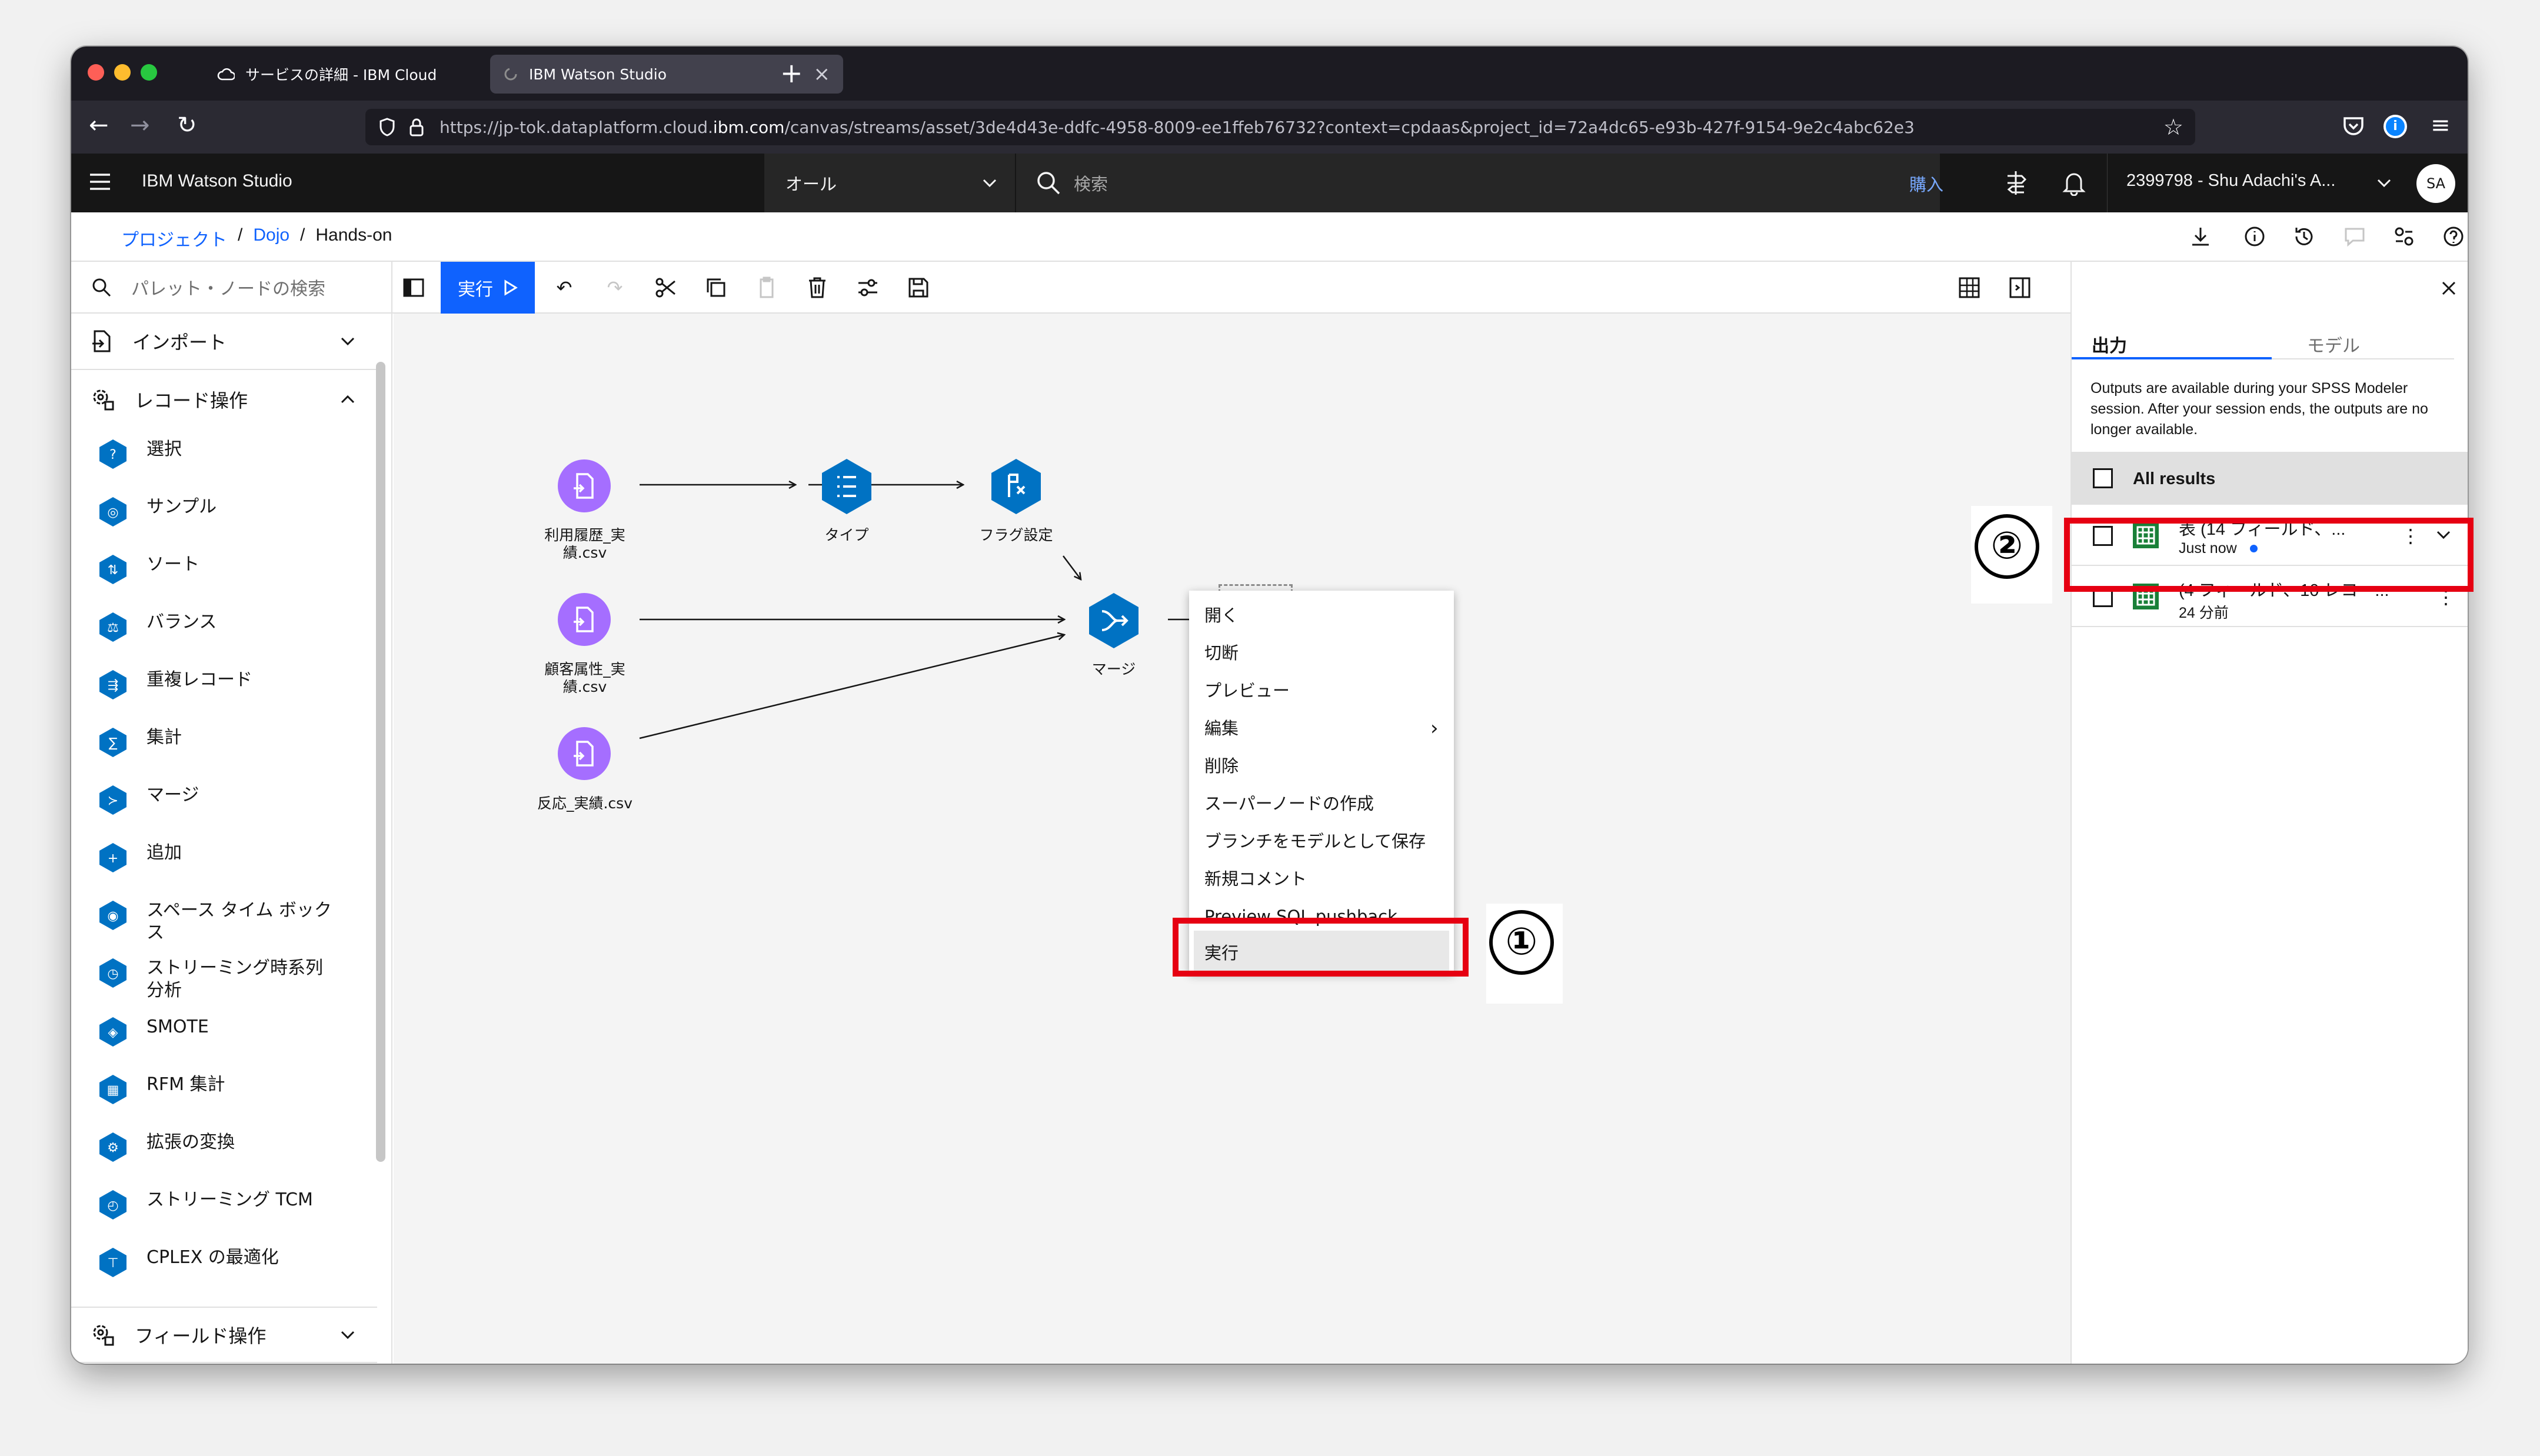  I want to click on toggle-side-panel-icon, so click(2020, 288).